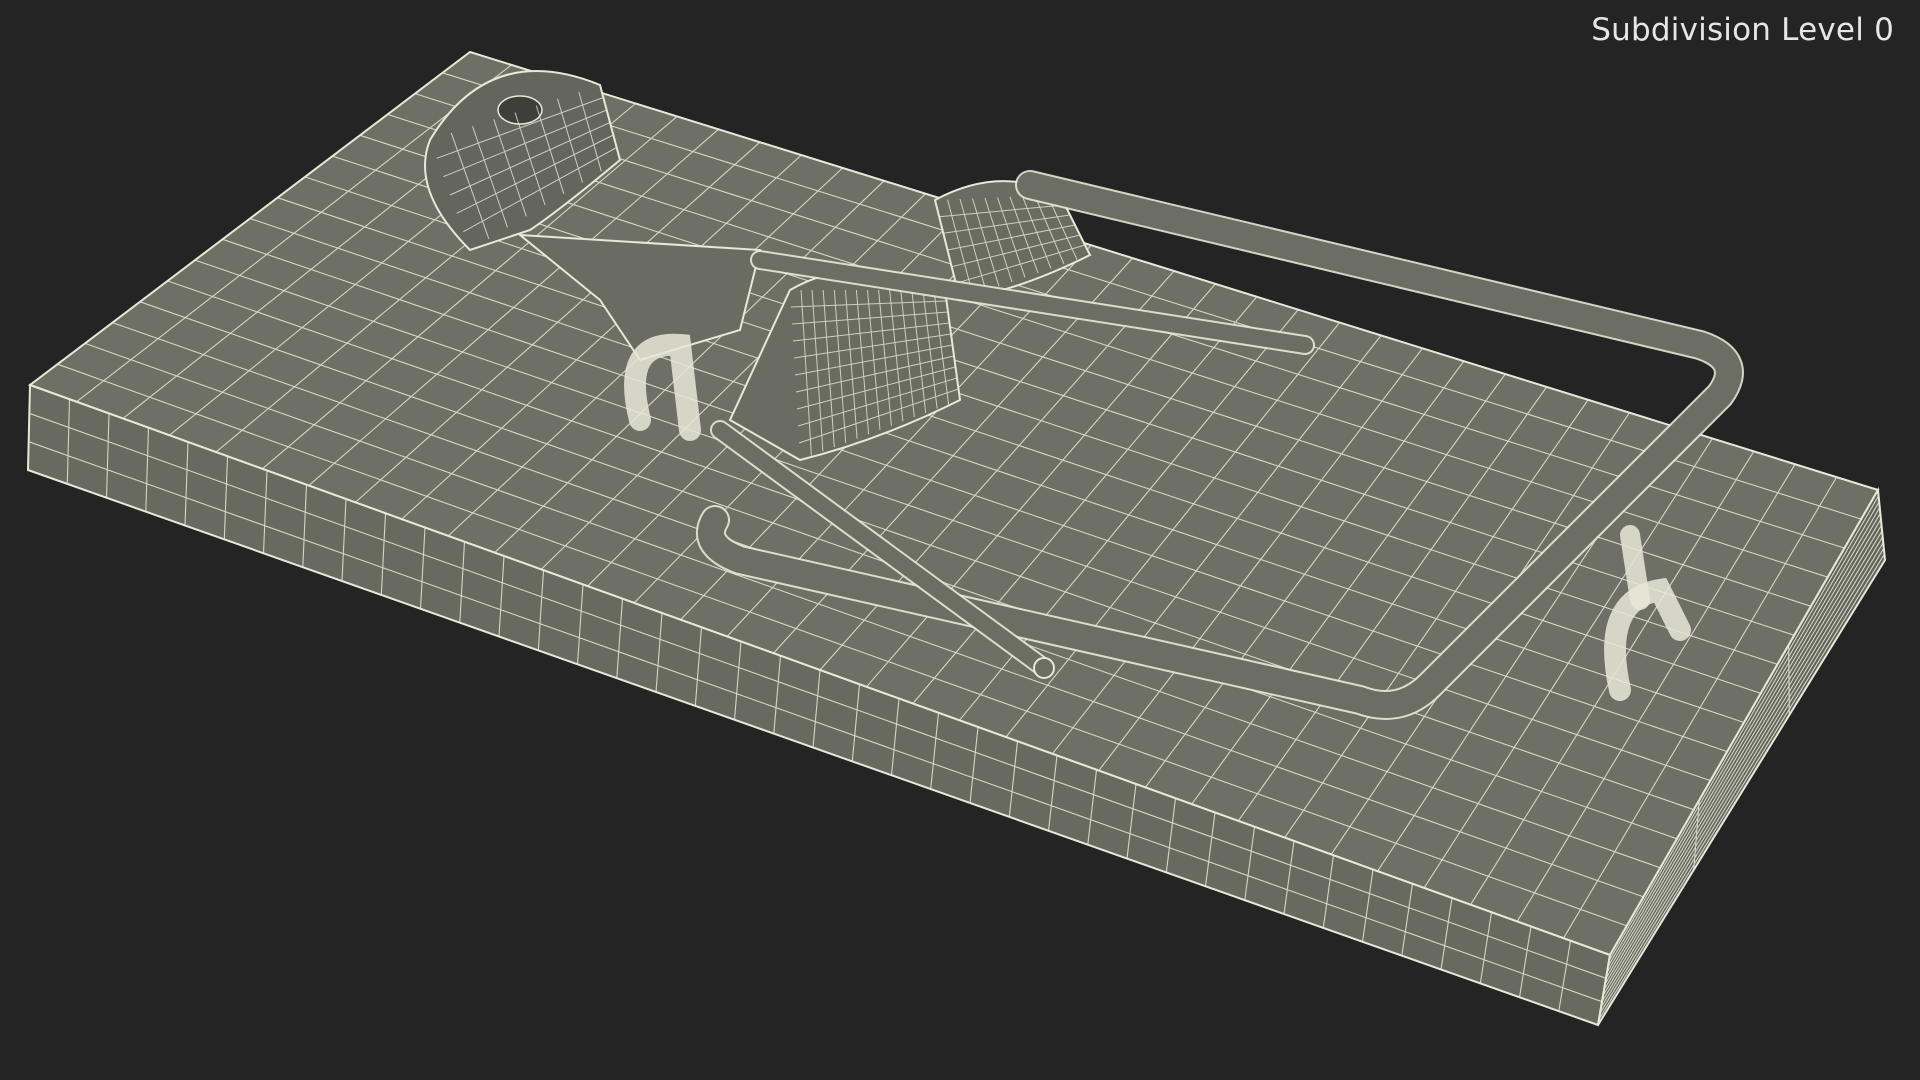 This screenshot has height=1080, width=1920. Describe the element at coordinates (1044, 668) in the screenshot. I see `trigger-wire-end` at that location.